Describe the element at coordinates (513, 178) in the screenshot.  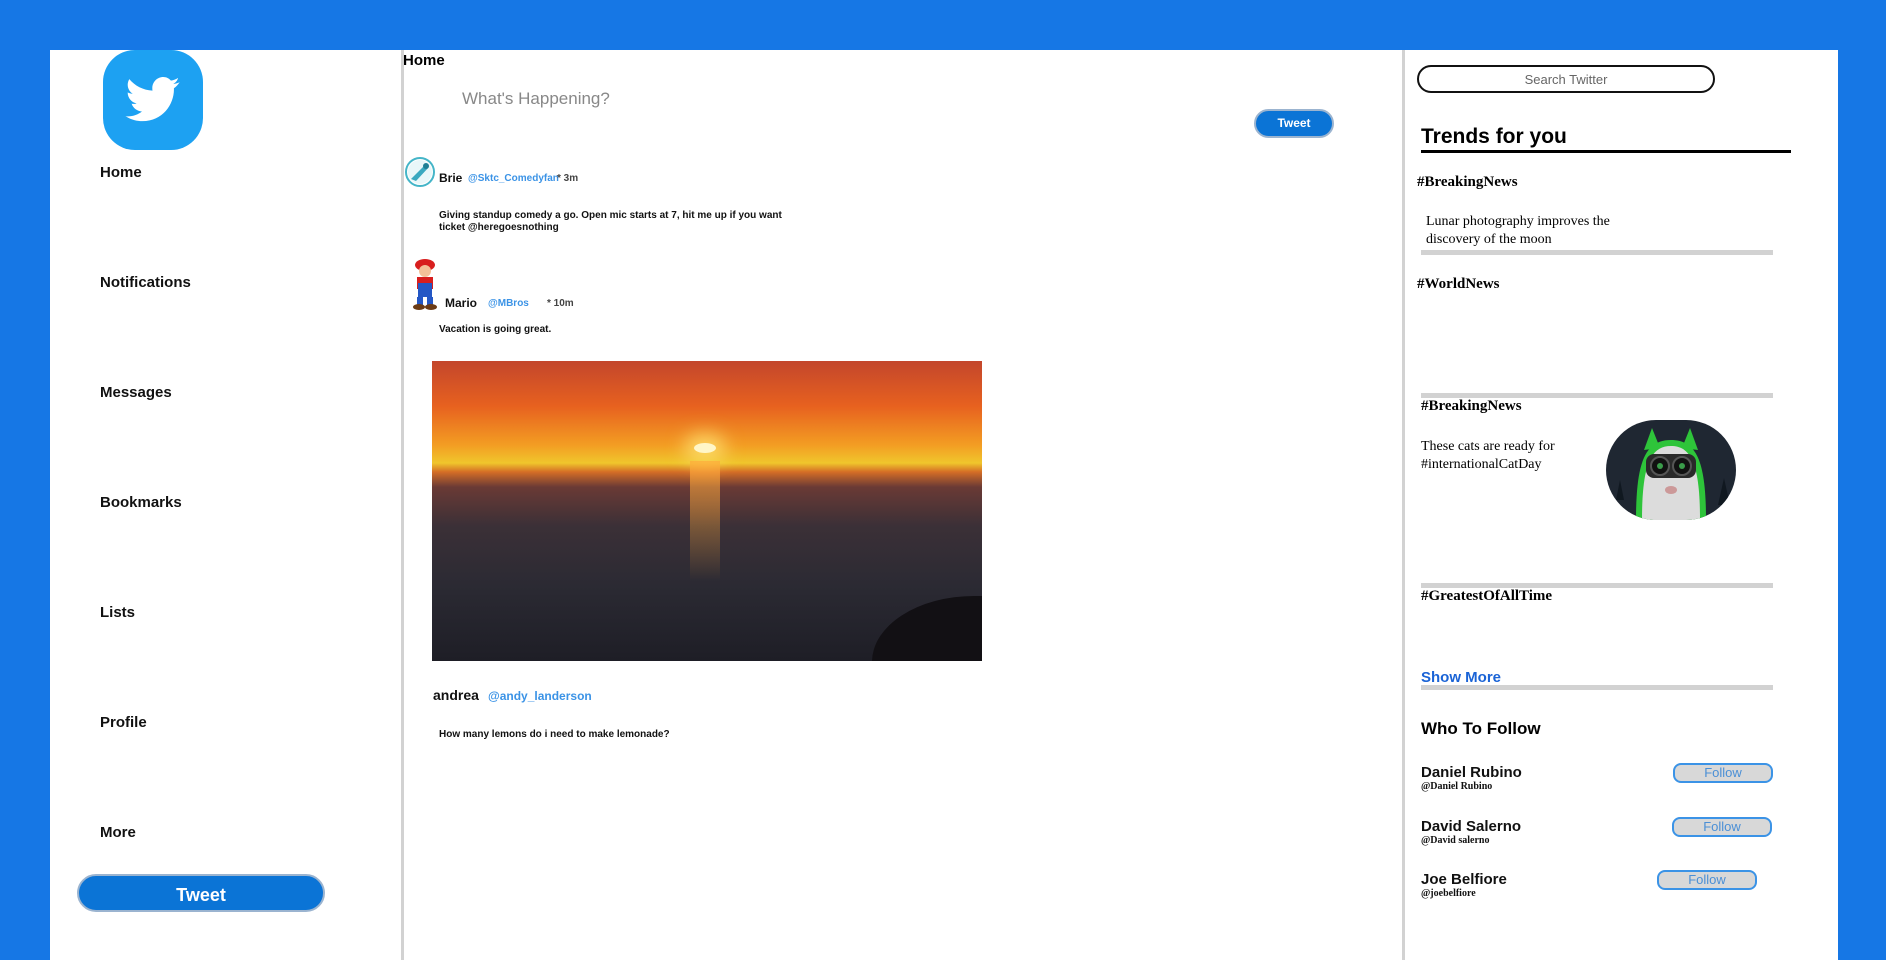
I see `tweet-author-handle: @Sktc_Comedyfan` at that location.